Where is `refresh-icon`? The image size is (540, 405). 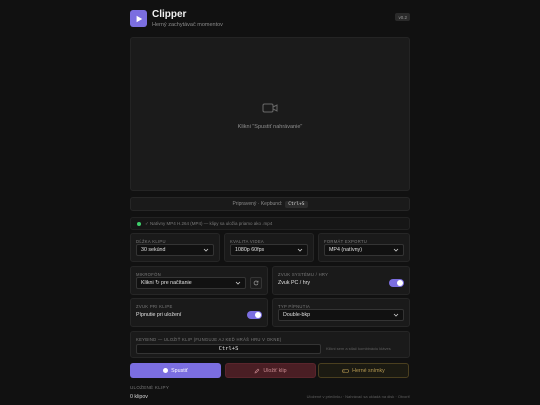
refresh-icon is located at coordinates (256, 283).